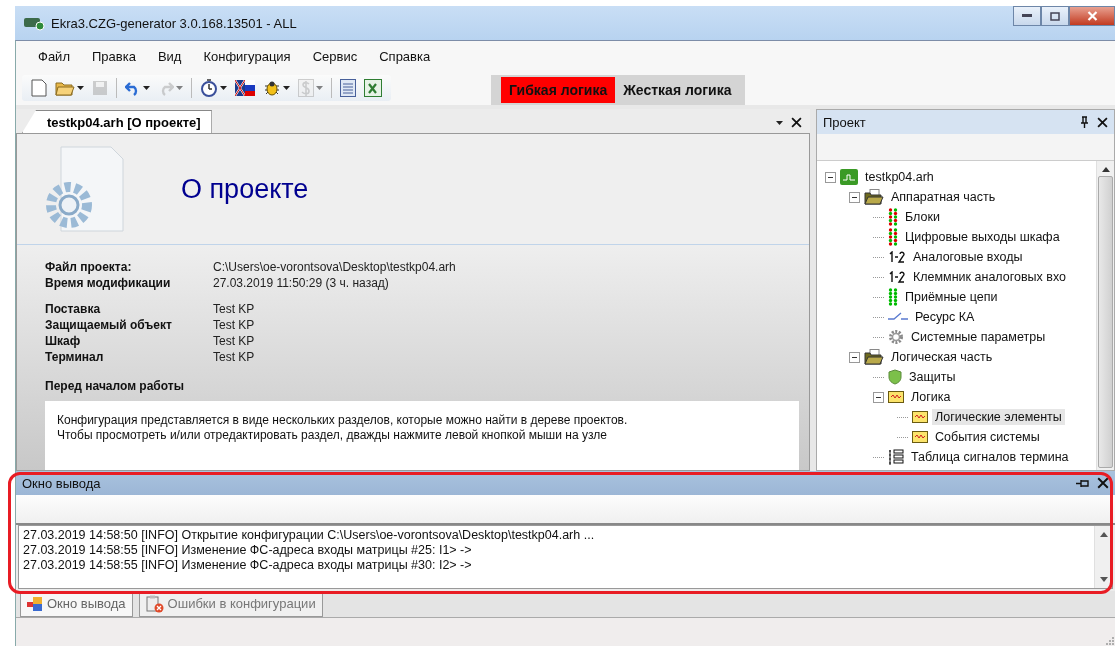  Describe the element at coordinates (990, 277) in the screenshot. I see `tree-item: Клеммник аналоговых вхо` at that location.